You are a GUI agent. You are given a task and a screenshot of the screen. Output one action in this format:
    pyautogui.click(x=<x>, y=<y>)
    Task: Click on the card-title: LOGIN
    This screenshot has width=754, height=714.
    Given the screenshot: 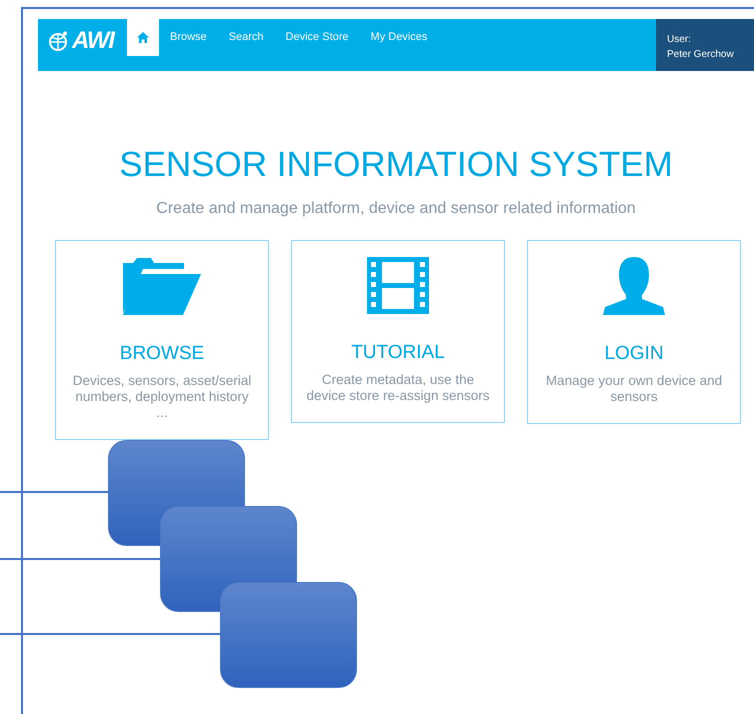 What is the action you would take?
    pyautogui.click(x=634, y=354)
    